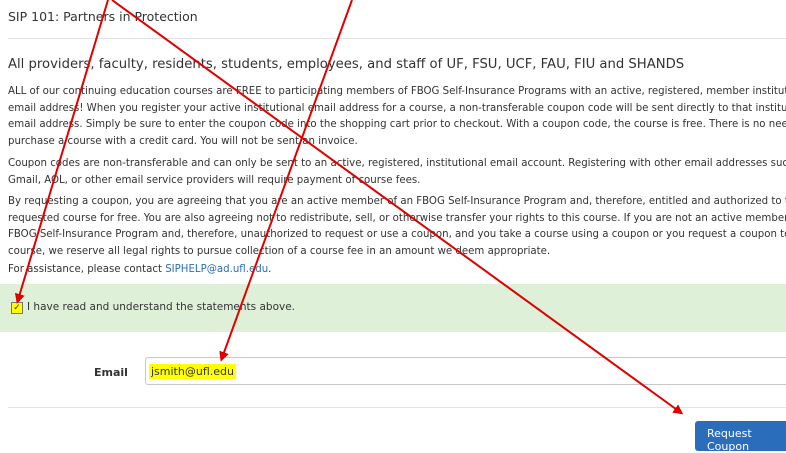 Image resolution: width=786 pixels, height=453 pixels. What do you see at coordinates (286, 181) in the screenshot?
I see `arrow-to-email` at bounding box center [286, 181].